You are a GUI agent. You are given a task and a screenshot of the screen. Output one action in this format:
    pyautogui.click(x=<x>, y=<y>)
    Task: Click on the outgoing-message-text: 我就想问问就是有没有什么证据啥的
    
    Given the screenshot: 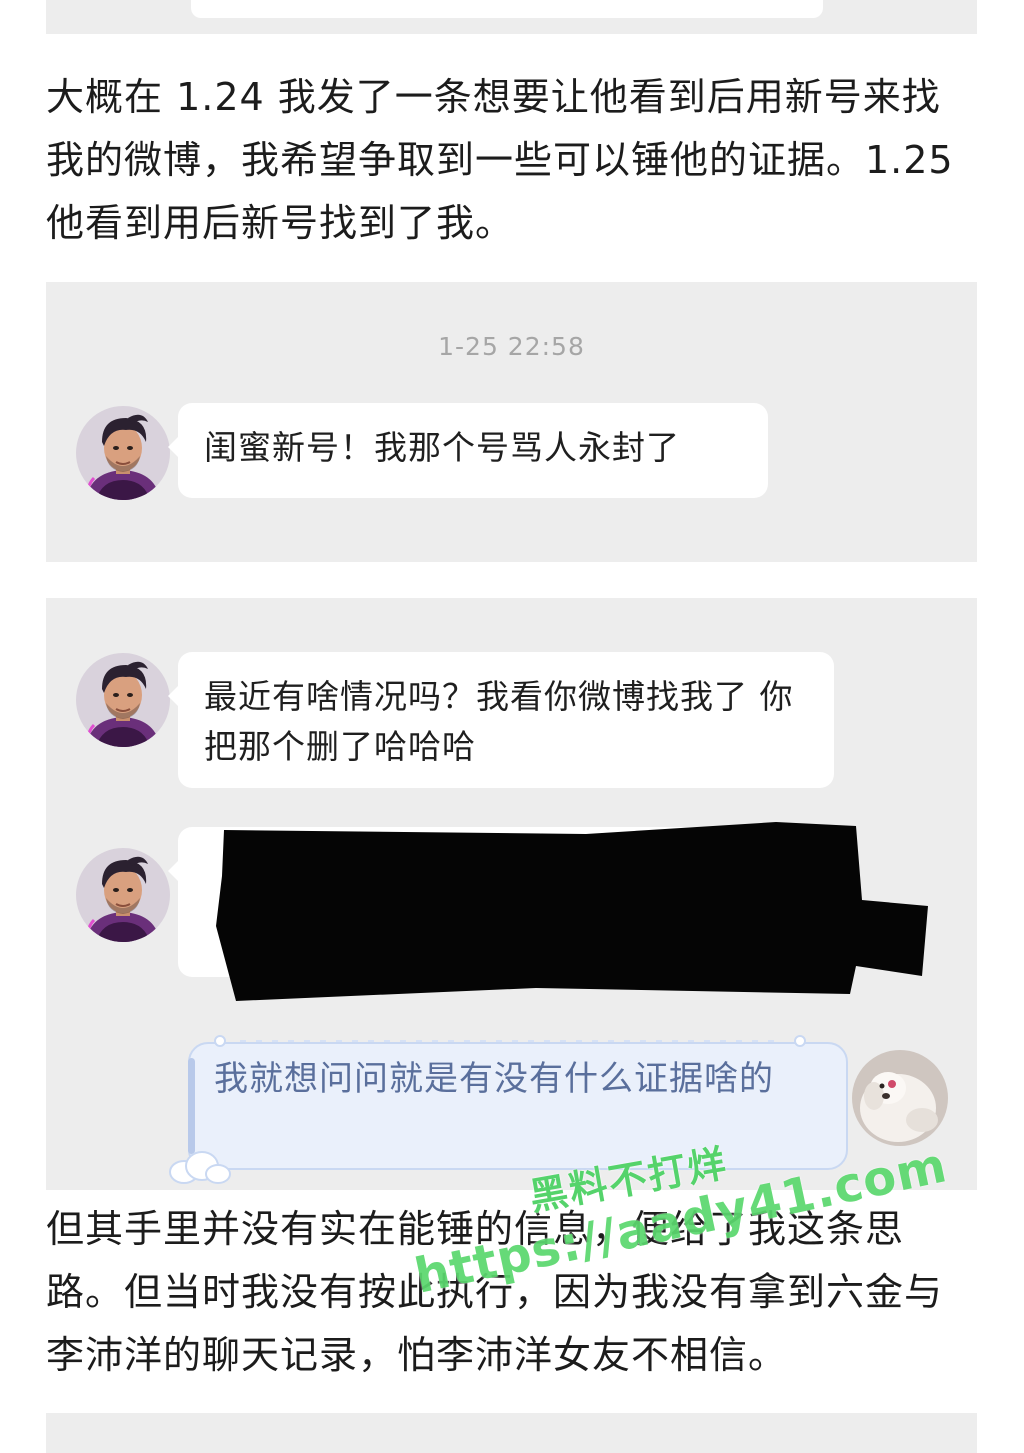 What is the action you would take?
    pyautogui.click(x=494, y=1079)
    